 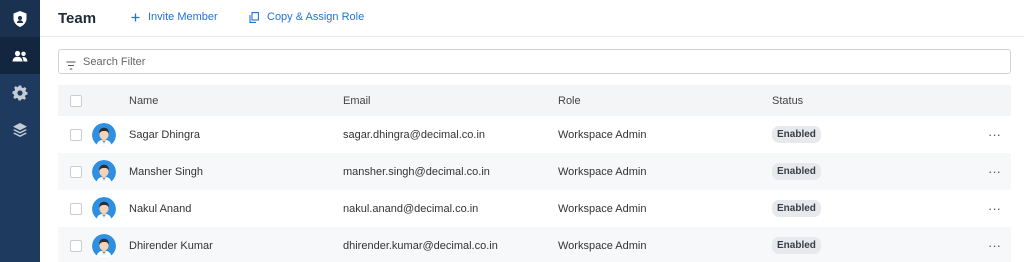 What do you see at coordinates (164, 134) in the screenshot?
I see `row-name: Sagar Dhingra` at bounding box center [164, 134].